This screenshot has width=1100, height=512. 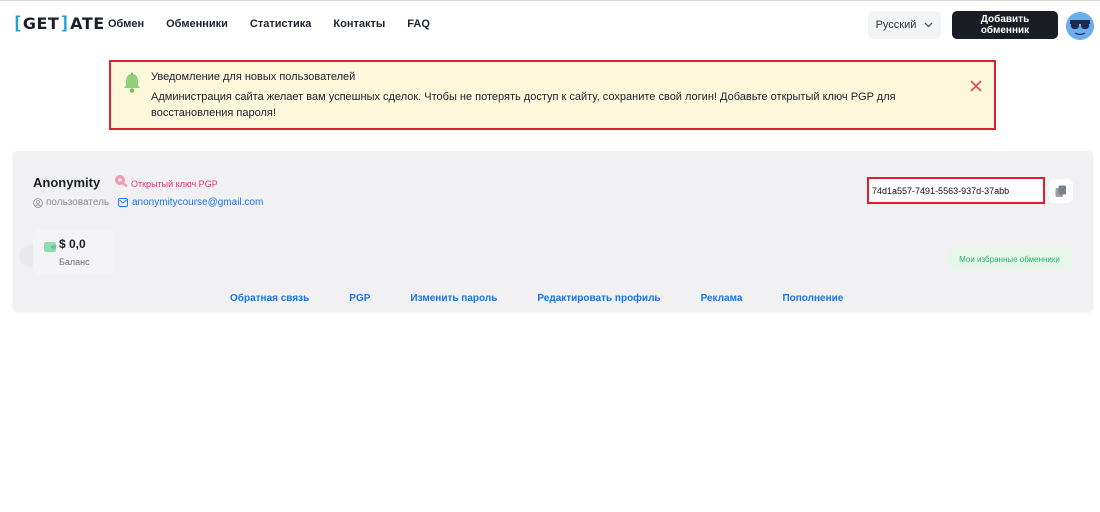 What do you see at coordinates (598, 298) in the screenshot?
I see `edit-profile-link: Редактировать профиль` at bounding box center [598, 298].